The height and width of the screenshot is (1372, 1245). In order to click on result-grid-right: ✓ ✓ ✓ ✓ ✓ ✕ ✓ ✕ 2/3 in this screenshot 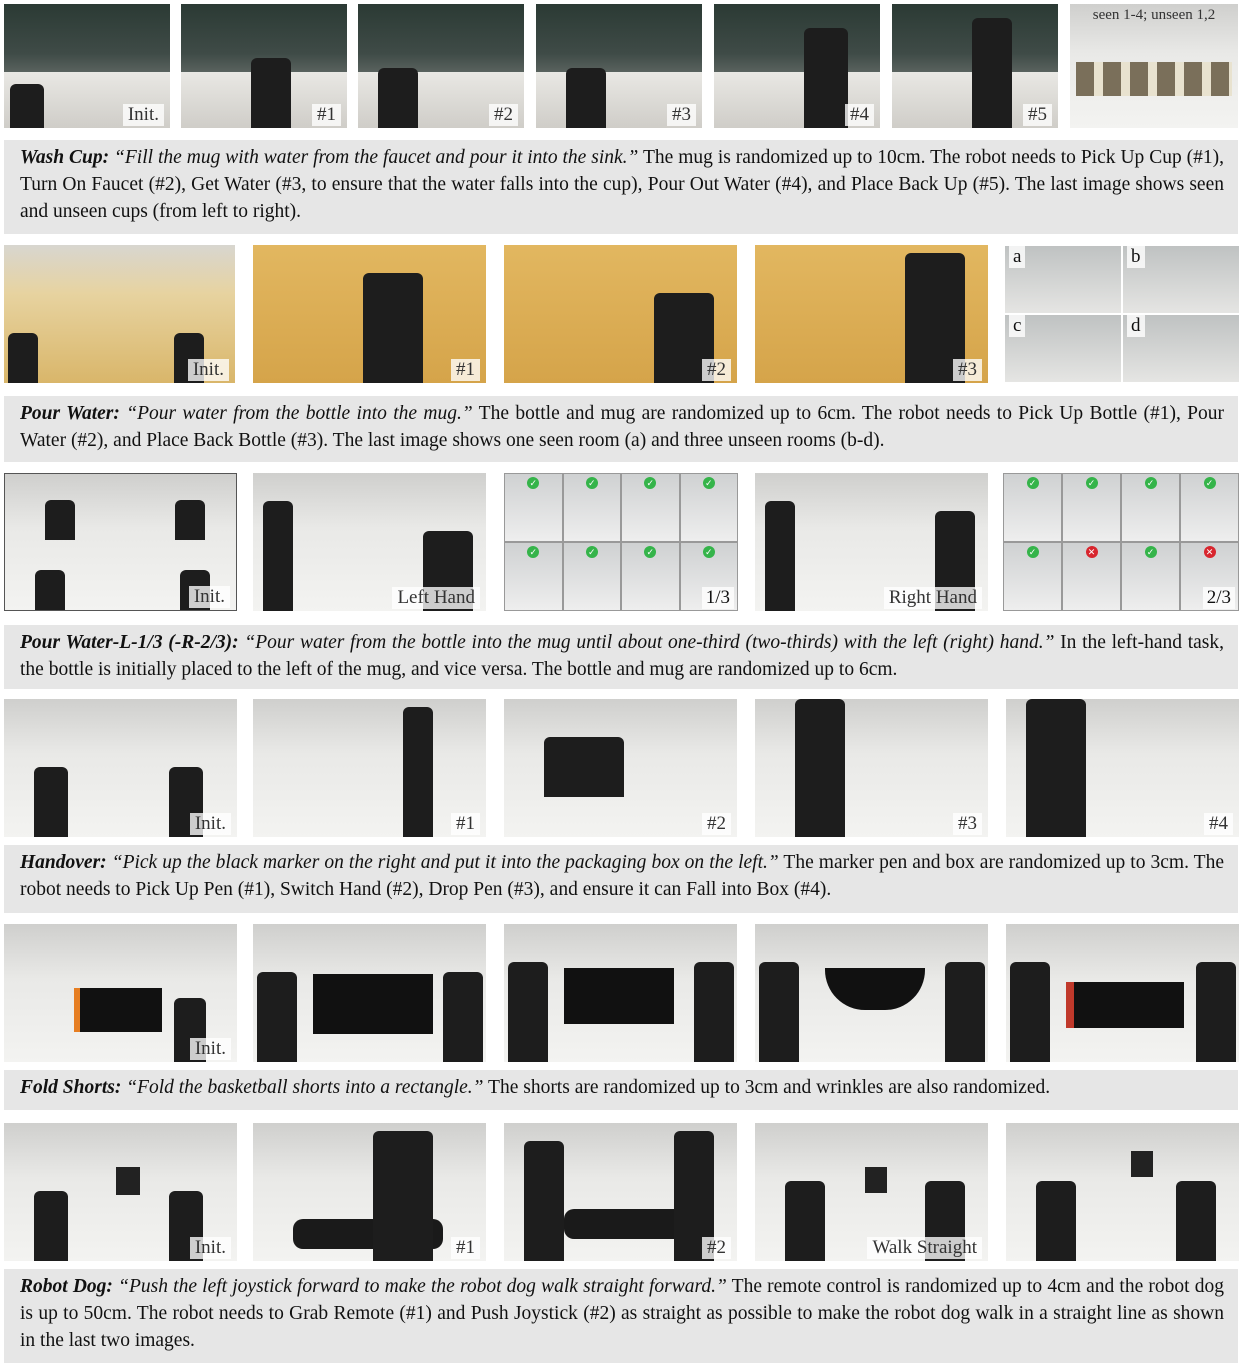, I will do `click(1121, 542)`.